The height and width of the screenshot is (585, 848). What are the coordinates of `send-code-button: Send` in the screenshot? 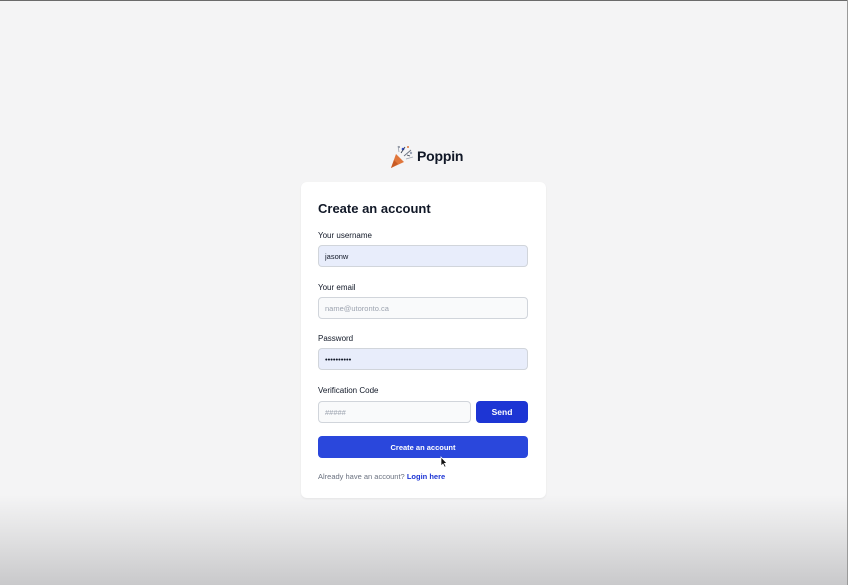 It's located at (502, 412).